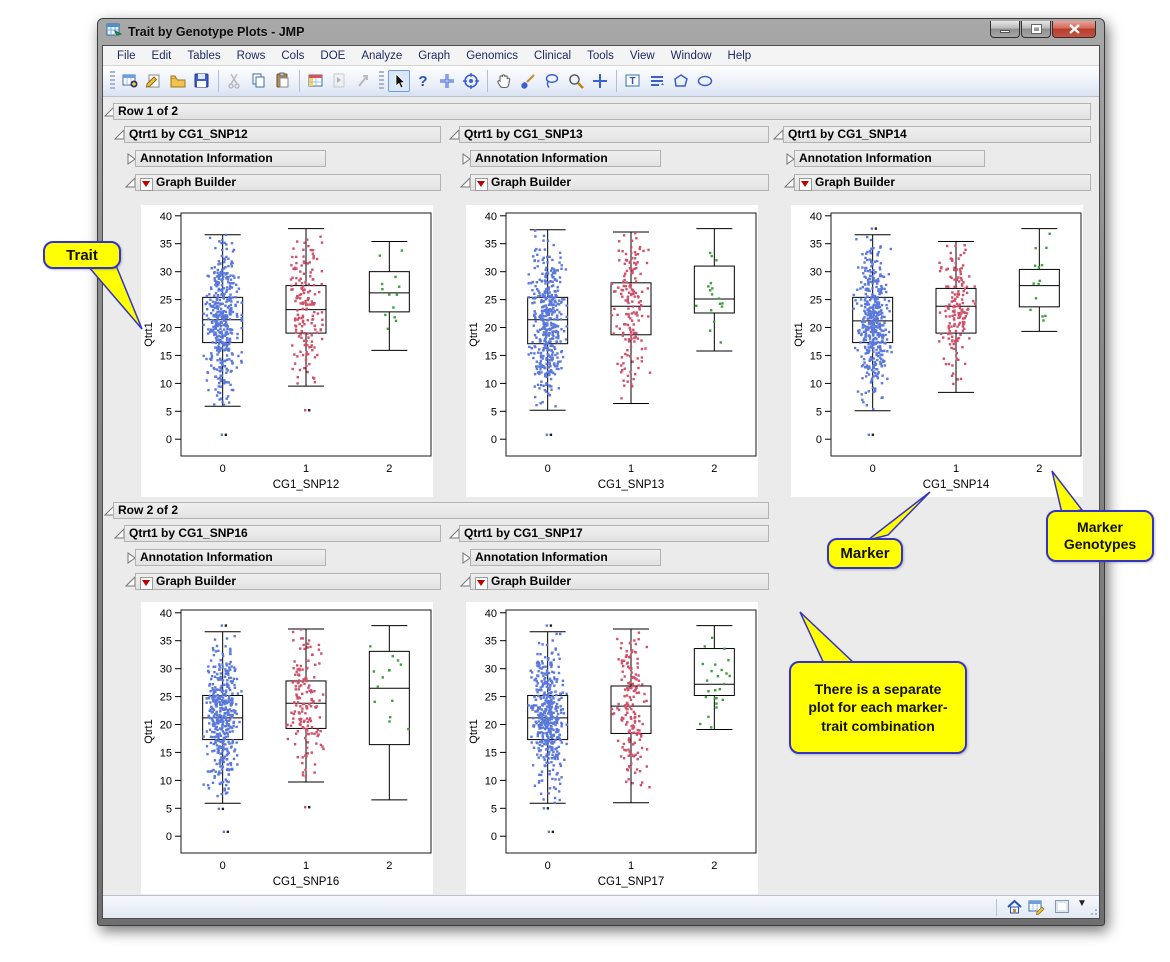 The height and width of the screenshot is (962, 1170). Describe the element at coordinates (202, 81) in the screenshot. I see `save-icon` at that location.